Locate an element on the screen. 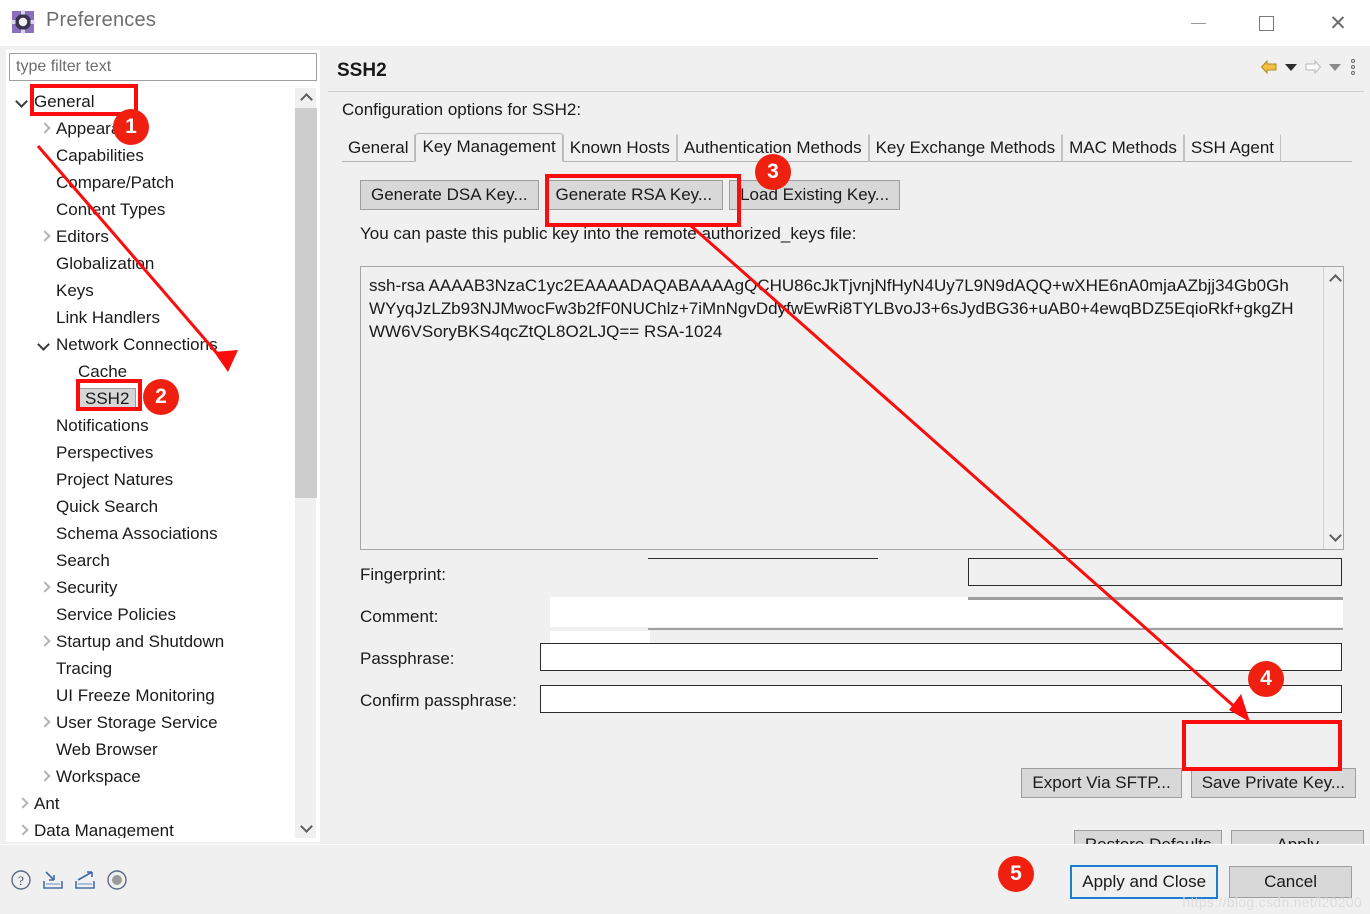  tab-general: General is located at coordinates (379, 148).